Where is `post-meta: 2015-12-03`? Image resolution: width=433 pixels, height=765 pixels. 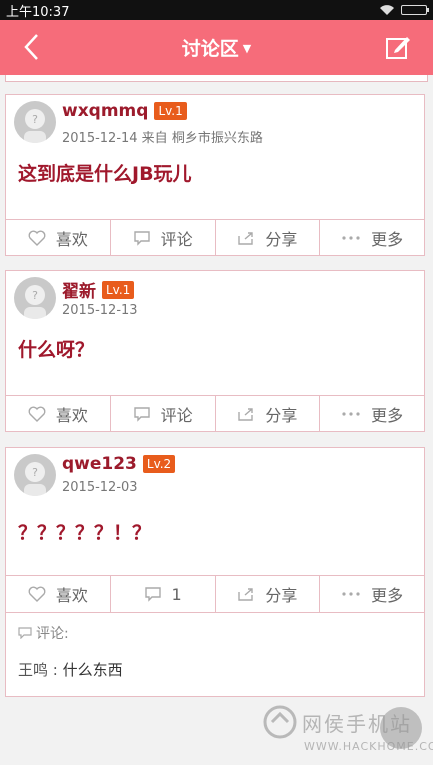
post-meta: 2015-12-03 is located at coordinates (100, 487).